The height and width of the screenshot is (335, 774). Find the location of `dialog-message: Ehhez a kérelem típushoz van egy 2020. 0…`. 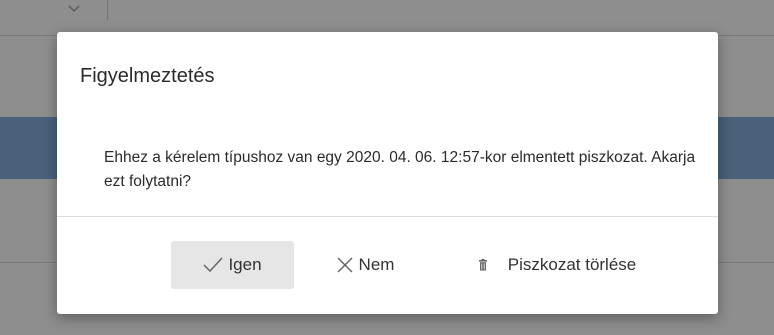

dialog-message: Ehhez a kérelem típushoz van egy 2020. 0… is located at coordinates (400, 169).